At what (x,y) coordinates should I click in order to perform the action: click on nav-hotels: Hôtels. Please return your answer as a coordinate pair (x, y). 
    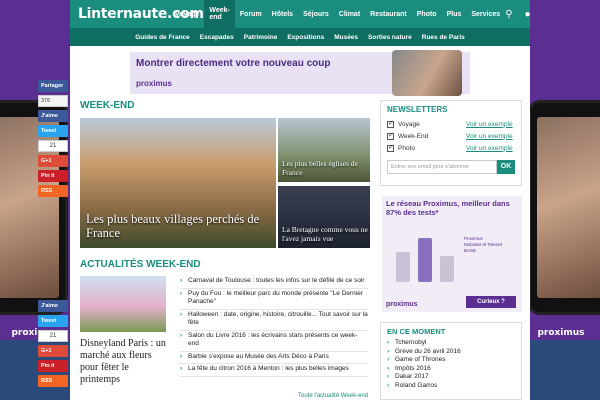
    Looking at the image, I should click on (282, 14).